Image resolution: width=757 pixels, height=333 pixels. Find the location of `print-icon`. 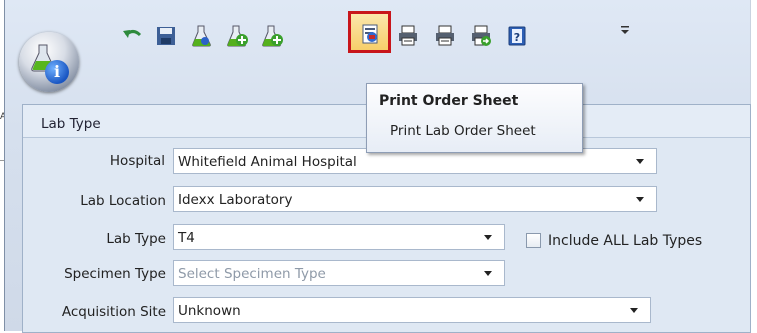

print-icon is located at coordinates (408, 36).